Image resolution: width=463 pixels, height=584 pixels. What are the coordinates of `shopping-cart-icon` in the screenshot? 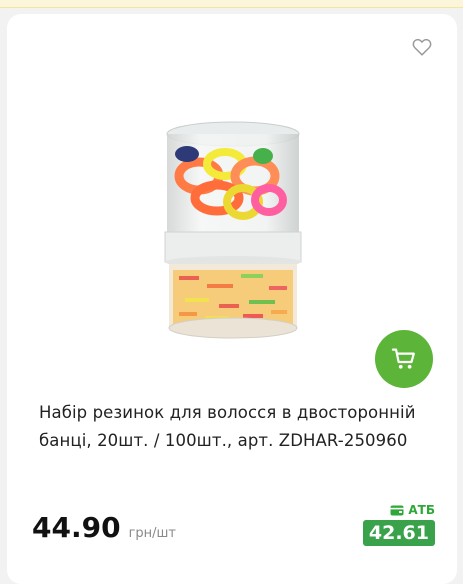 It's located at (403, 358).